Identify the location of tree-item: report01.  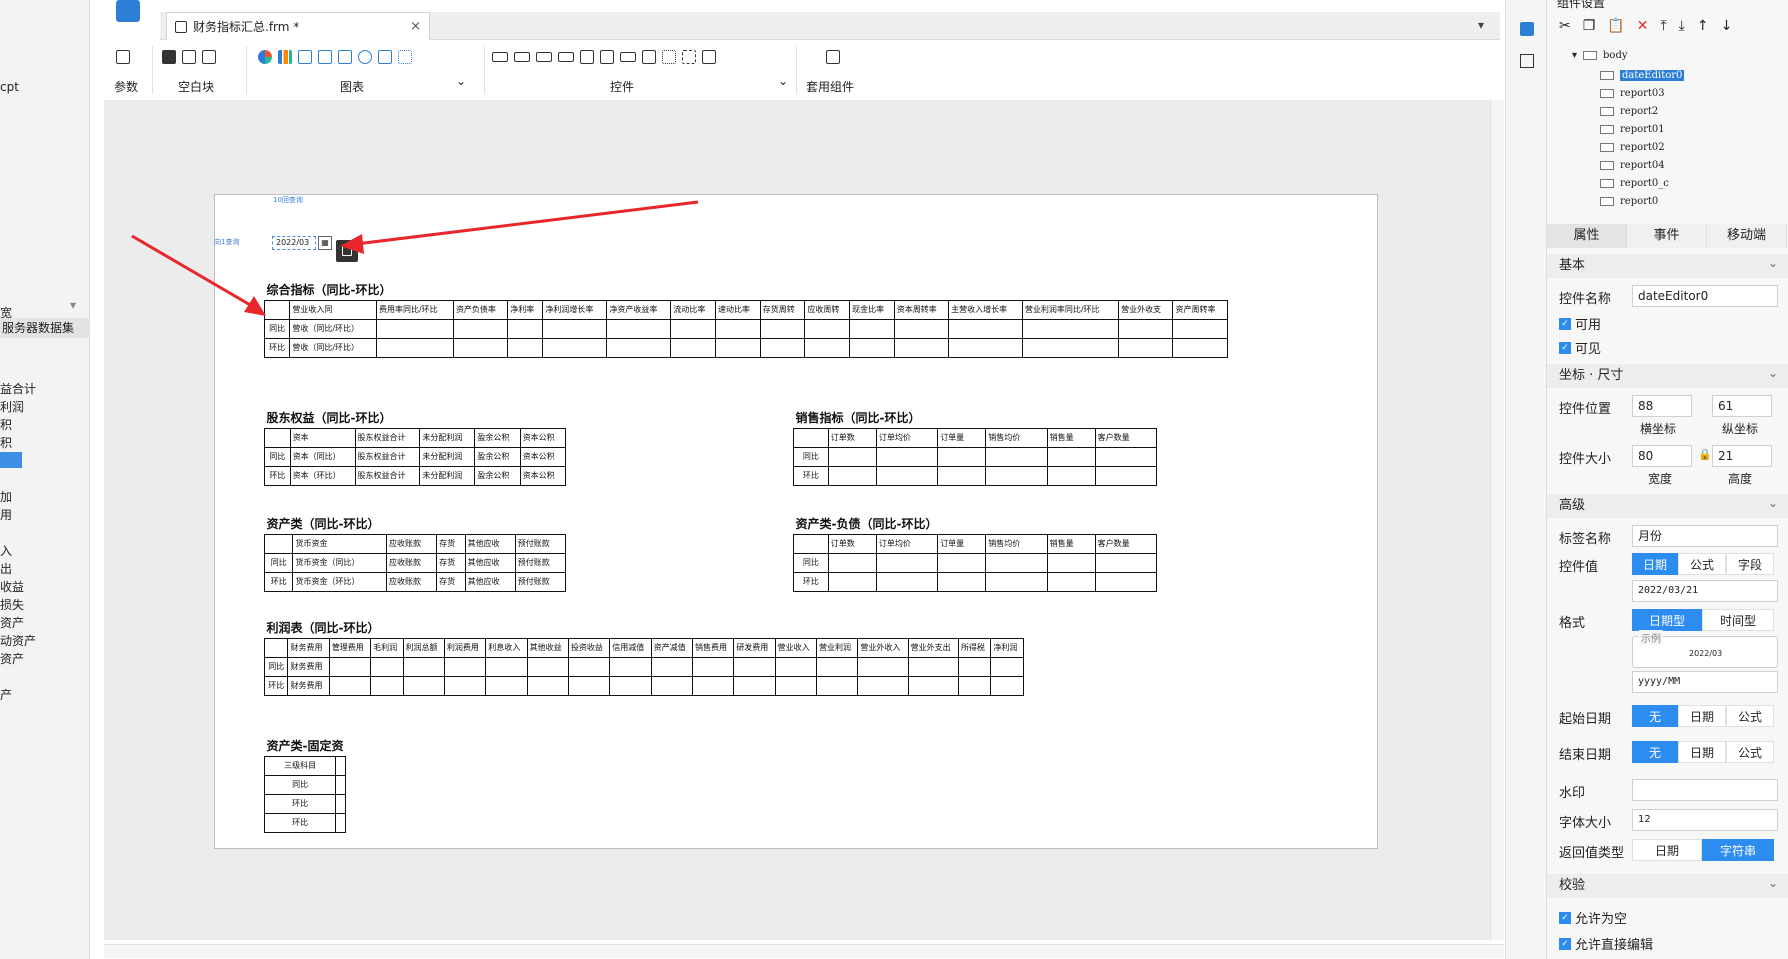
(1632, 129).